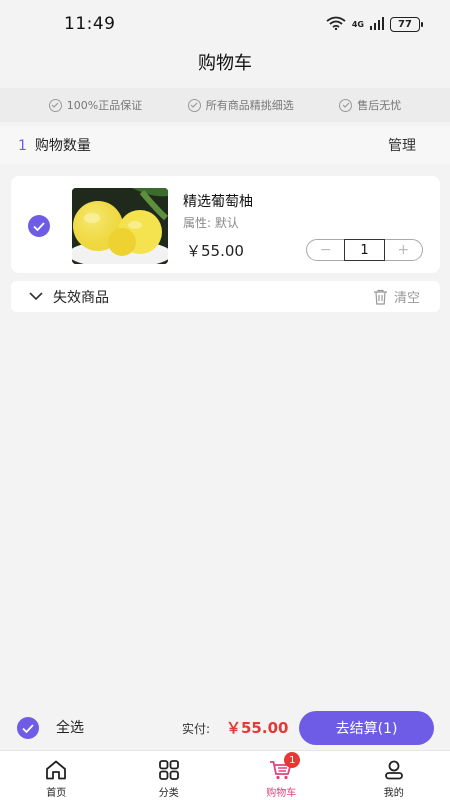 Image resolution: width=450 pixels, height=800 pixels. I want to click on cart-count: 1 购物数量, so click(54, 145).